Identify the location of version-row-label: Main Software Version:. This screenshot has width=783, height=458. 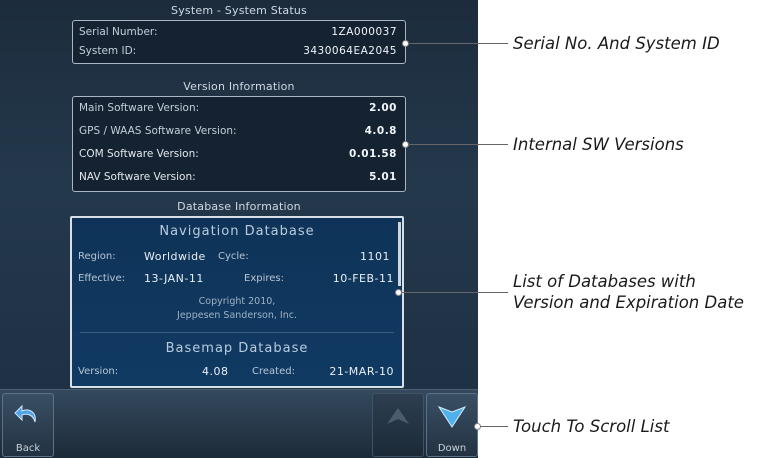
(139, 108).